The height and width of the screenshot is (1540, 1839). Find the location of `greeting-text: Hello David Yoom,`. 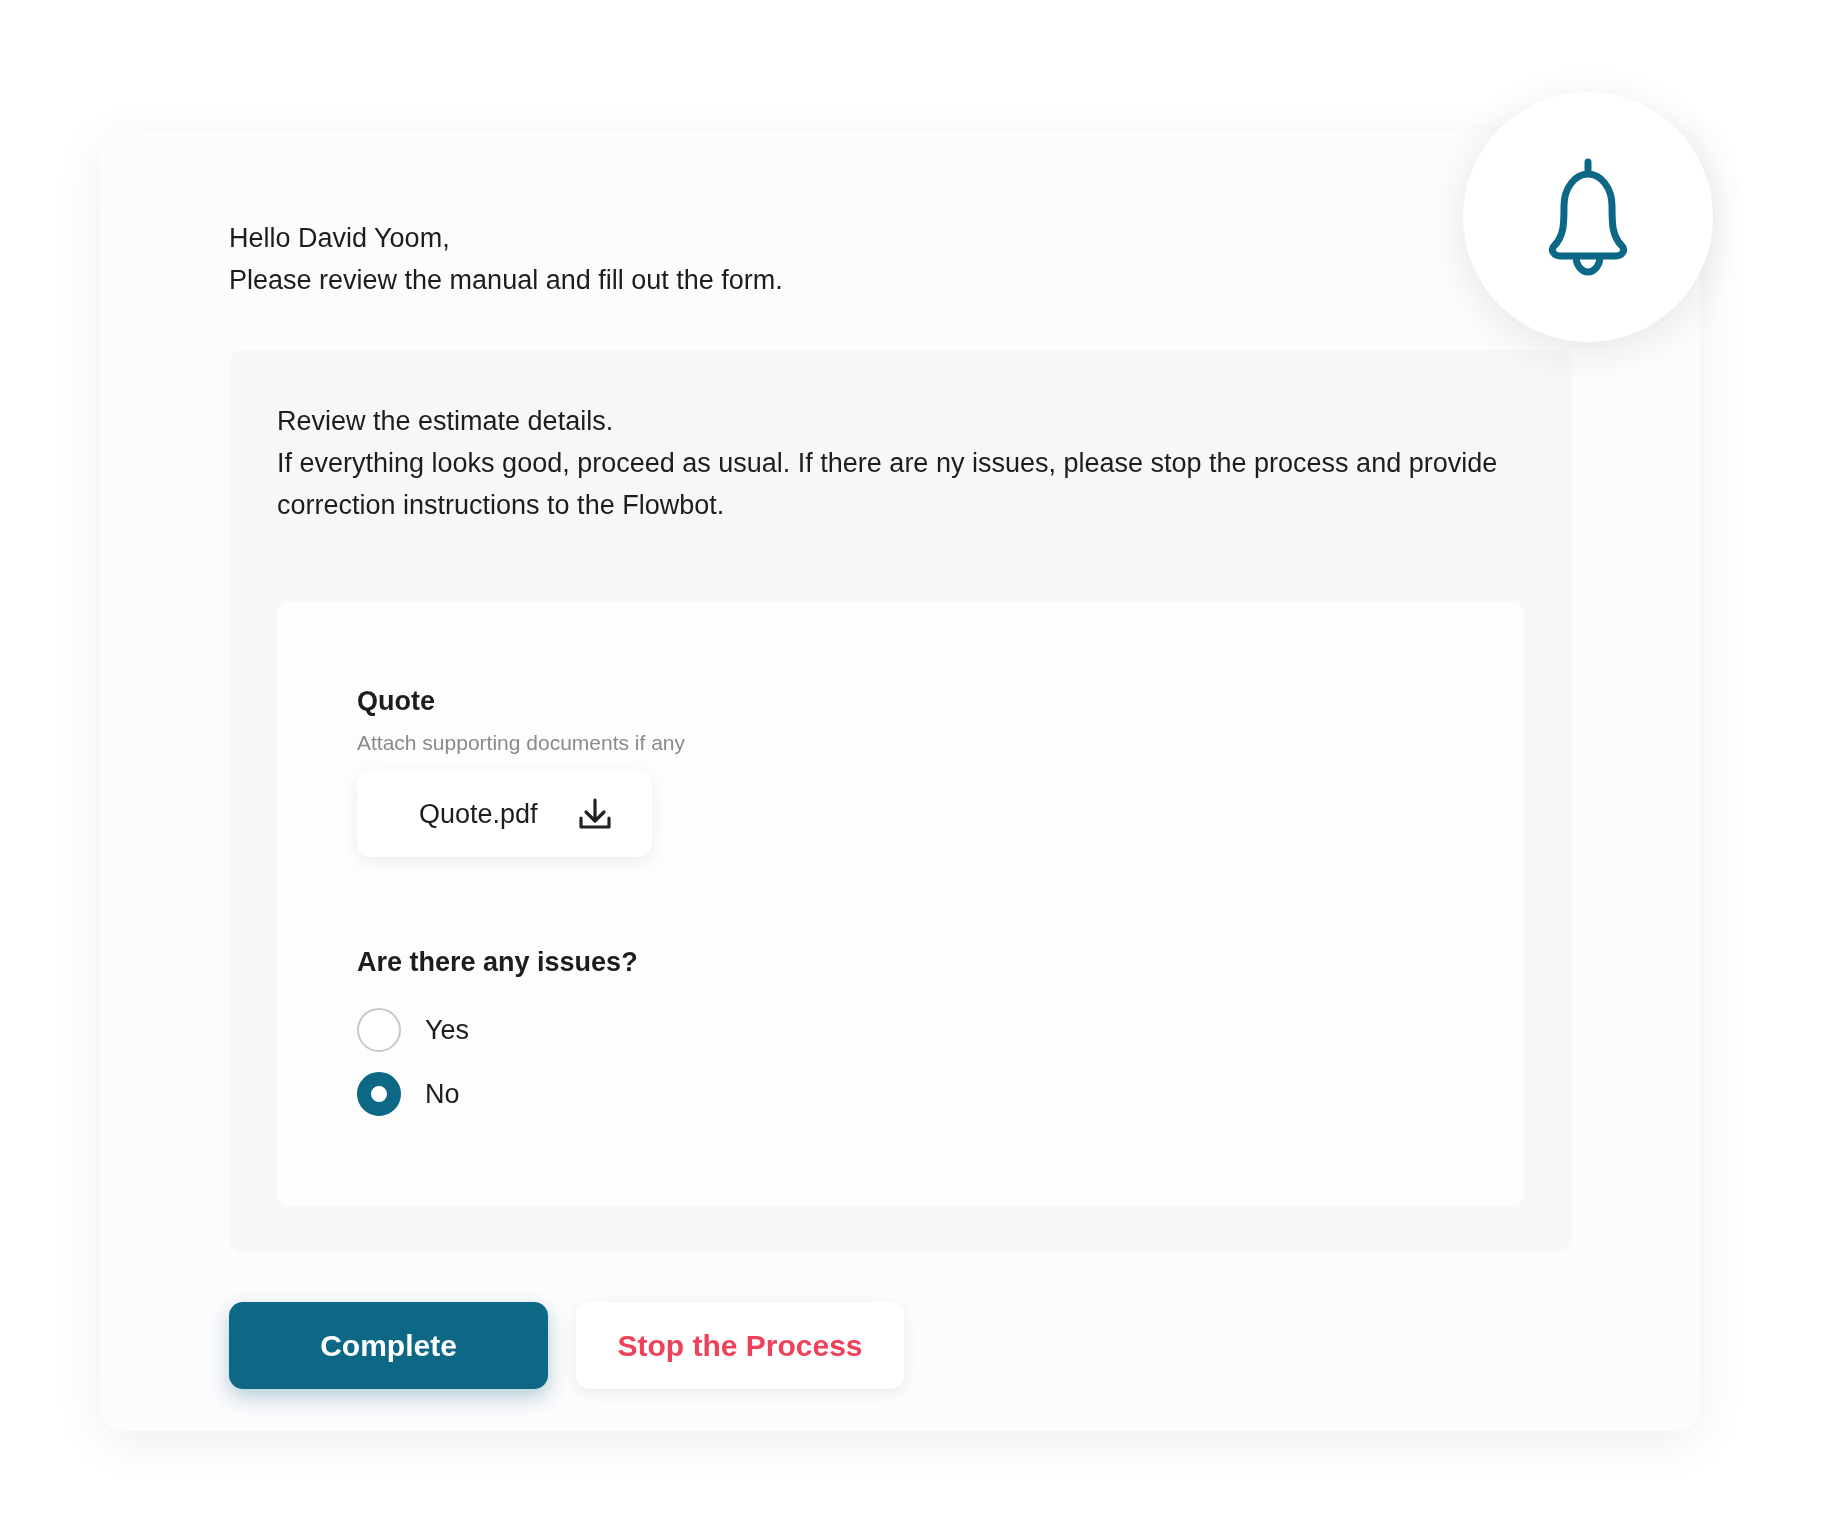

greeting-text: Hello David Yoom, is located at coordinates (340, 238).